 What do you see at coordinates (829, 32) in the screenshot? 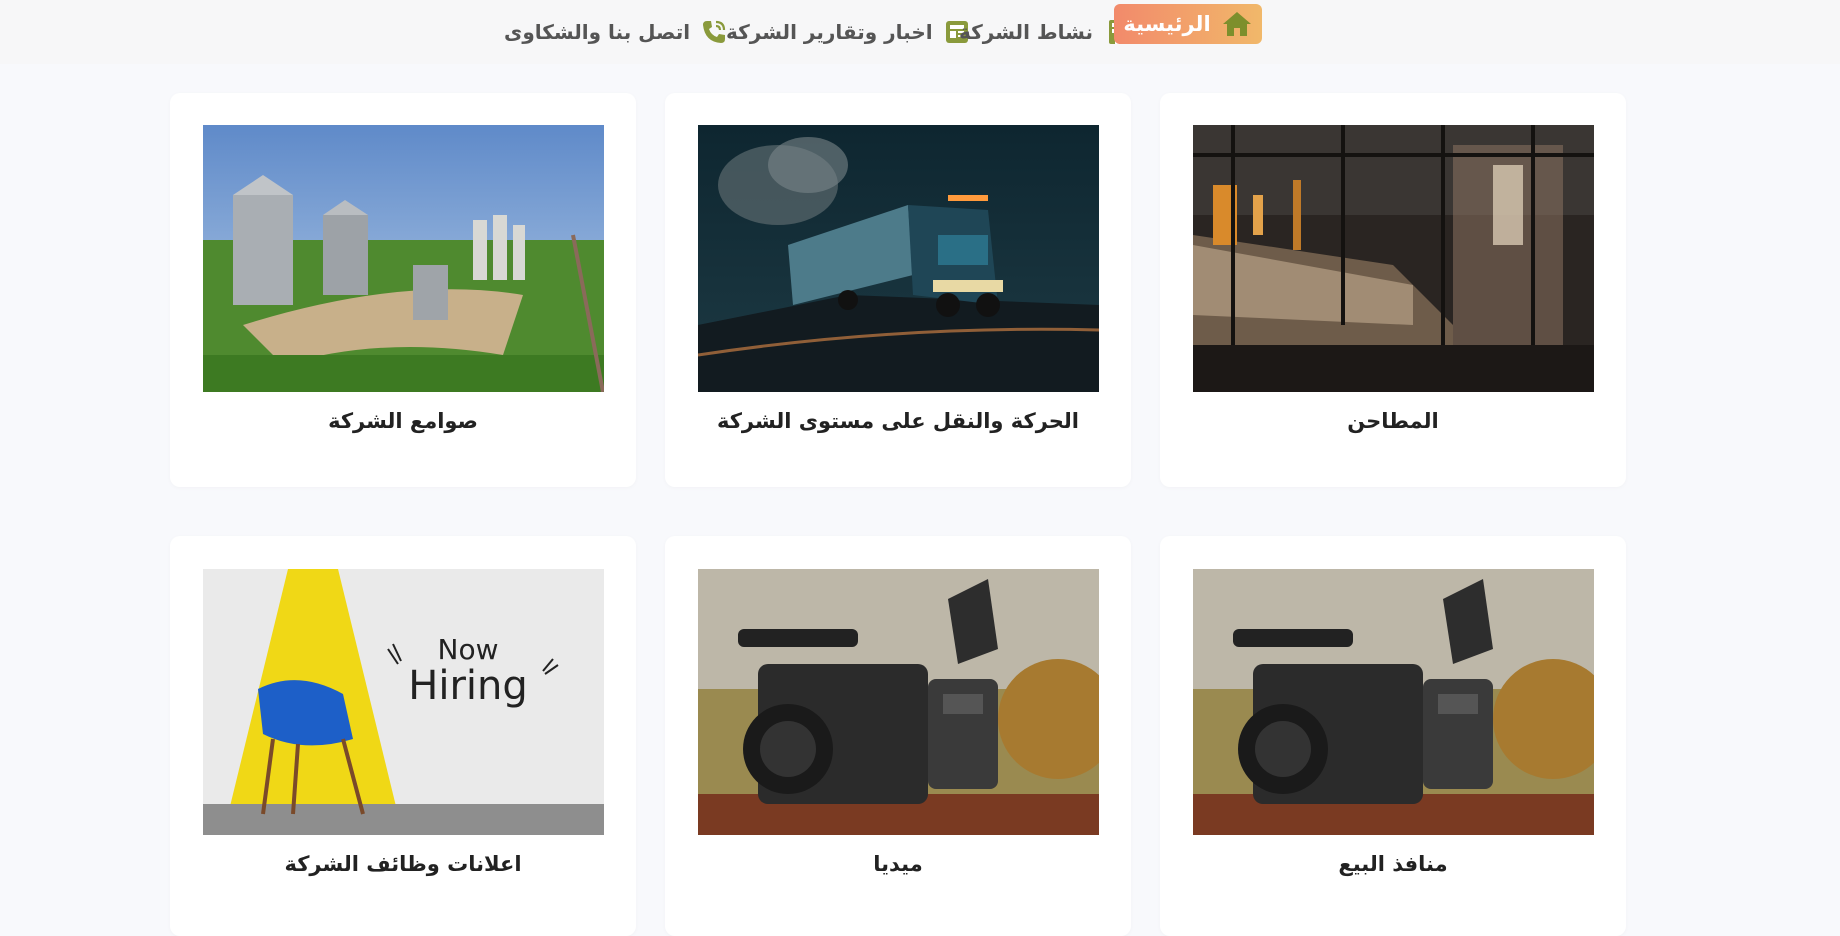
I see `nav-news-label: اخبار وتقارير الشركة` at bounding box center [829, 32].